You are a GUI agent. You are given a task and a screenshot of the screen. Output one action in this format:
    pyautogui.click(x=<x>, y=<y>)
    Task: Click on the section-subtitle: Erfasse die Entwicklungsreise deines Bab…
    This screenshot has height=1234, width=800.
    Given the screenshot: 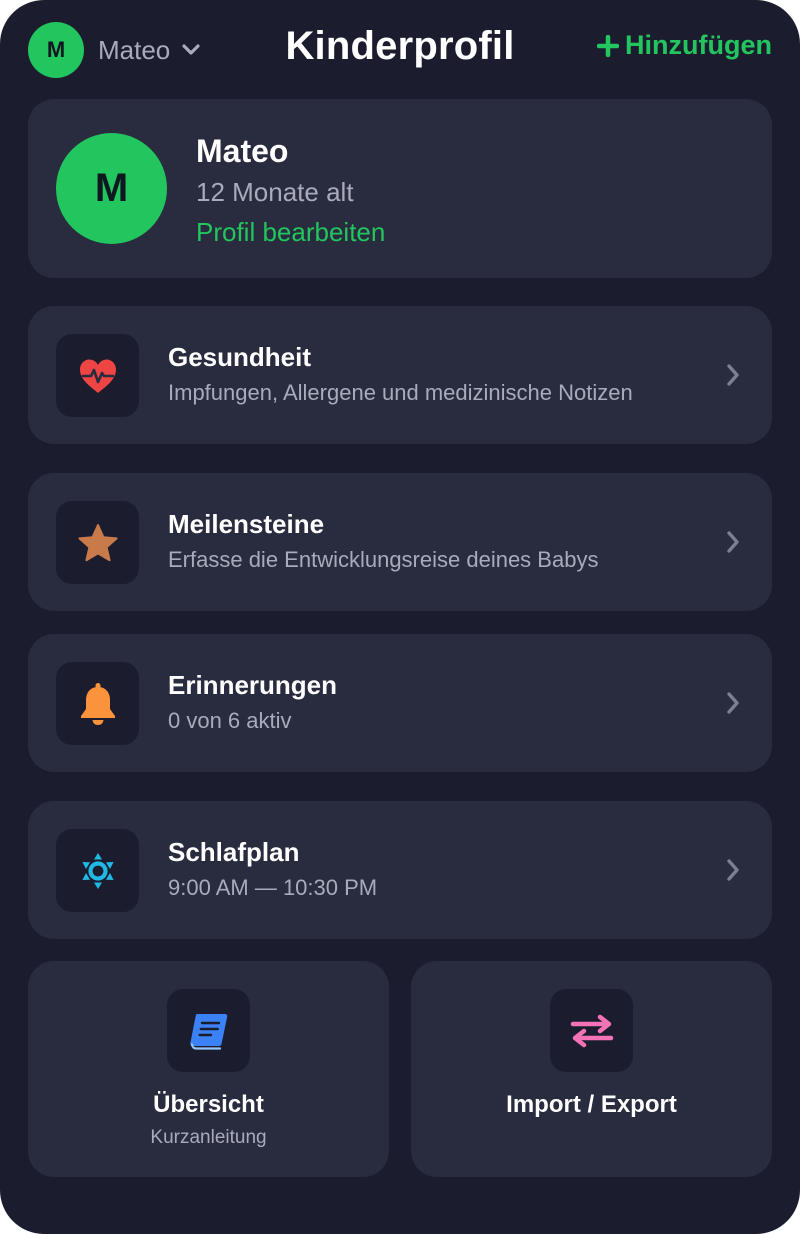 What is the action you would take?
    pyautogui.click(x=383, y=559)
    